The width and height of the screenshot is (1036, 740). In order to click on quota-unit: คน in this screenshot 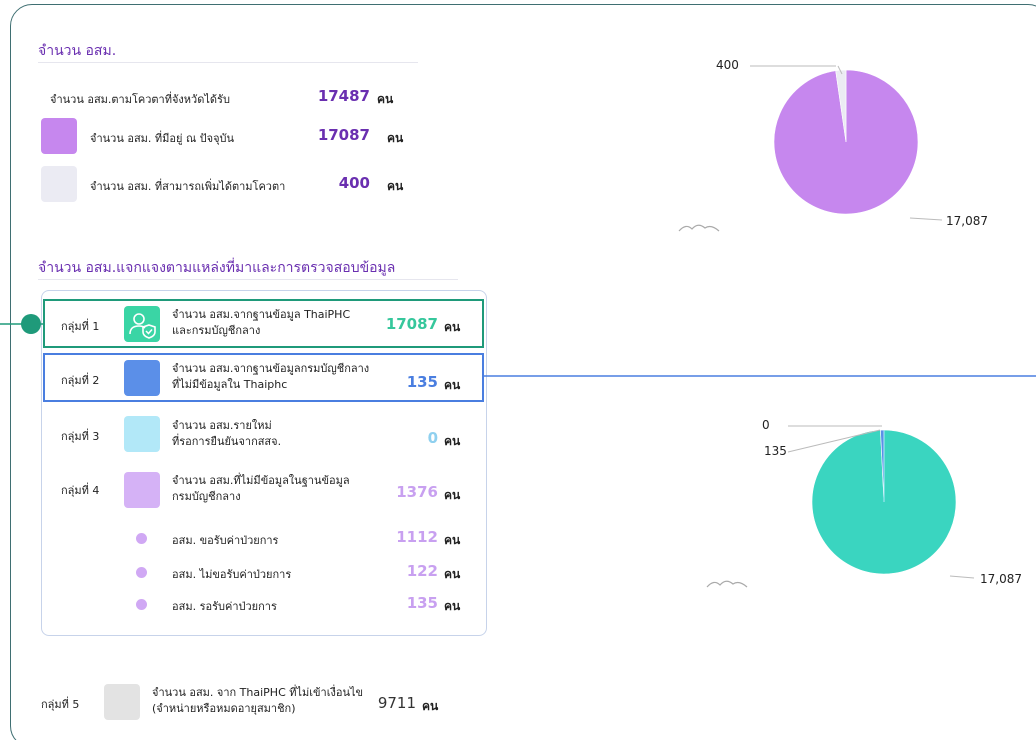, I will do `click(385, 99)`.